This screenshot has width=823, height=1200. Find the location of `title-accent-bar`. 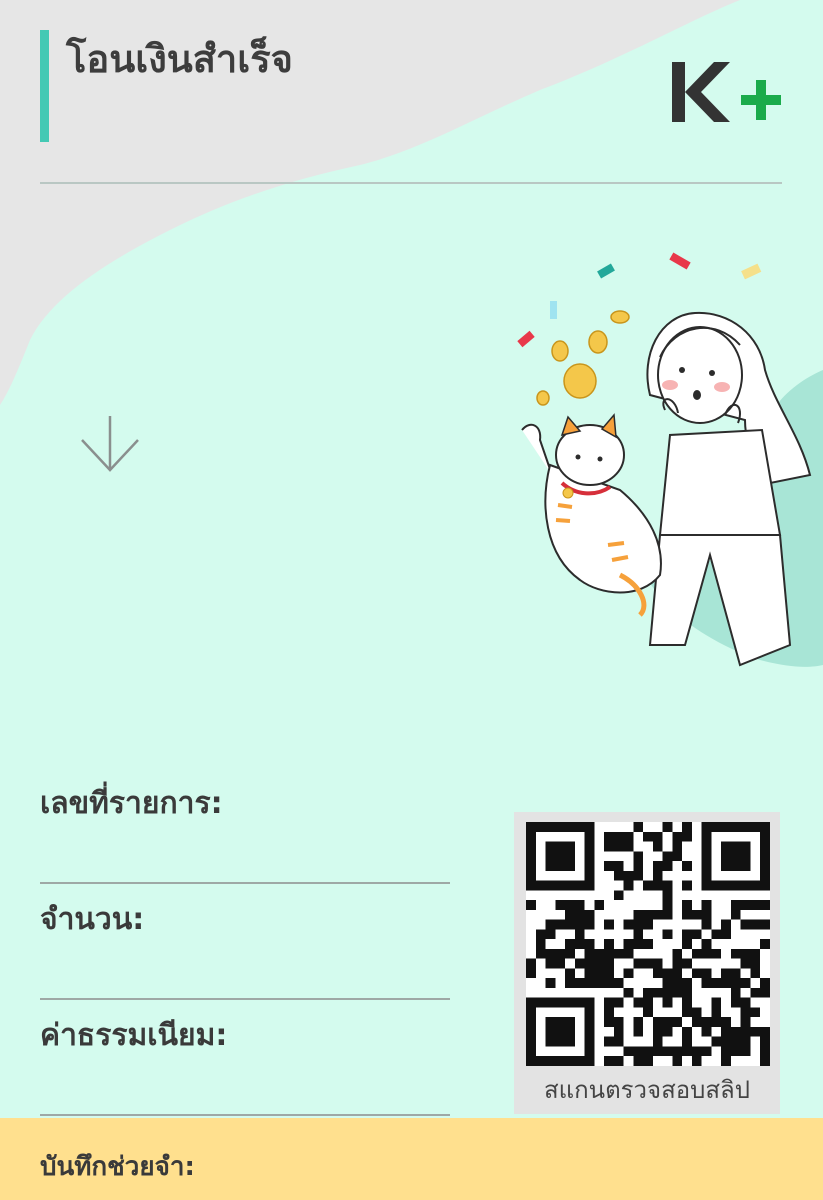

title-accent-bar is located at coordinates (44, 86).